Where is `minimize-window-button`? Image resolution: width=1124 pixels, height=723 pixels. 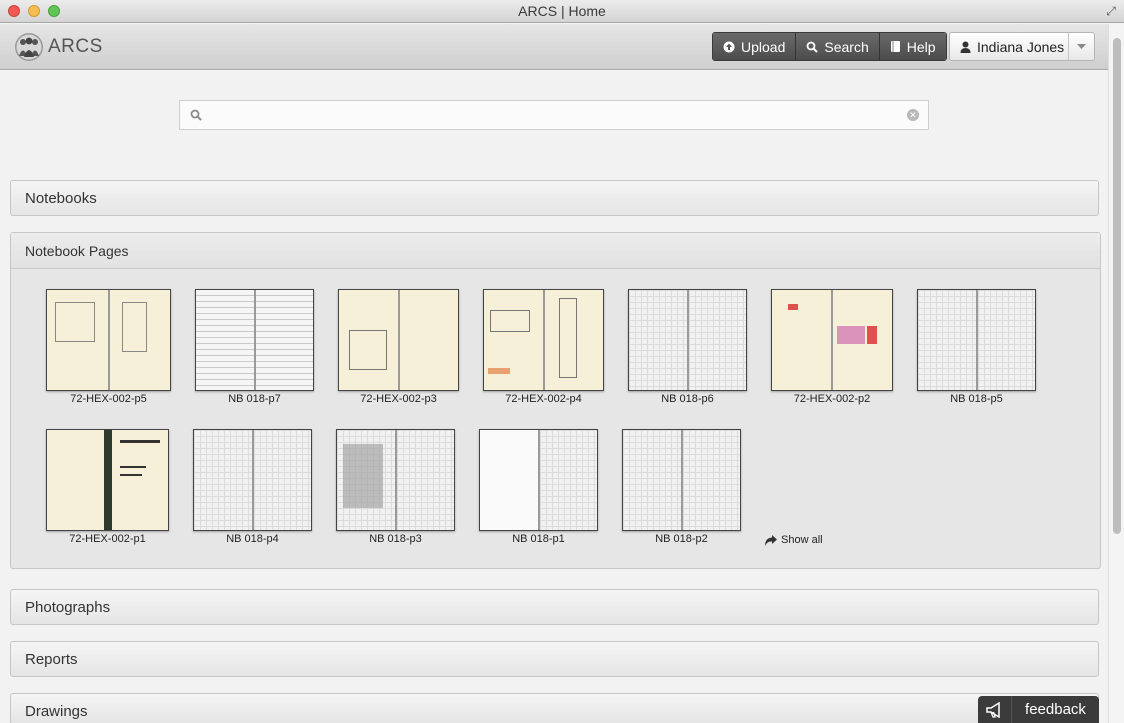 minimize-window-button is located at coordinates (34, 11).